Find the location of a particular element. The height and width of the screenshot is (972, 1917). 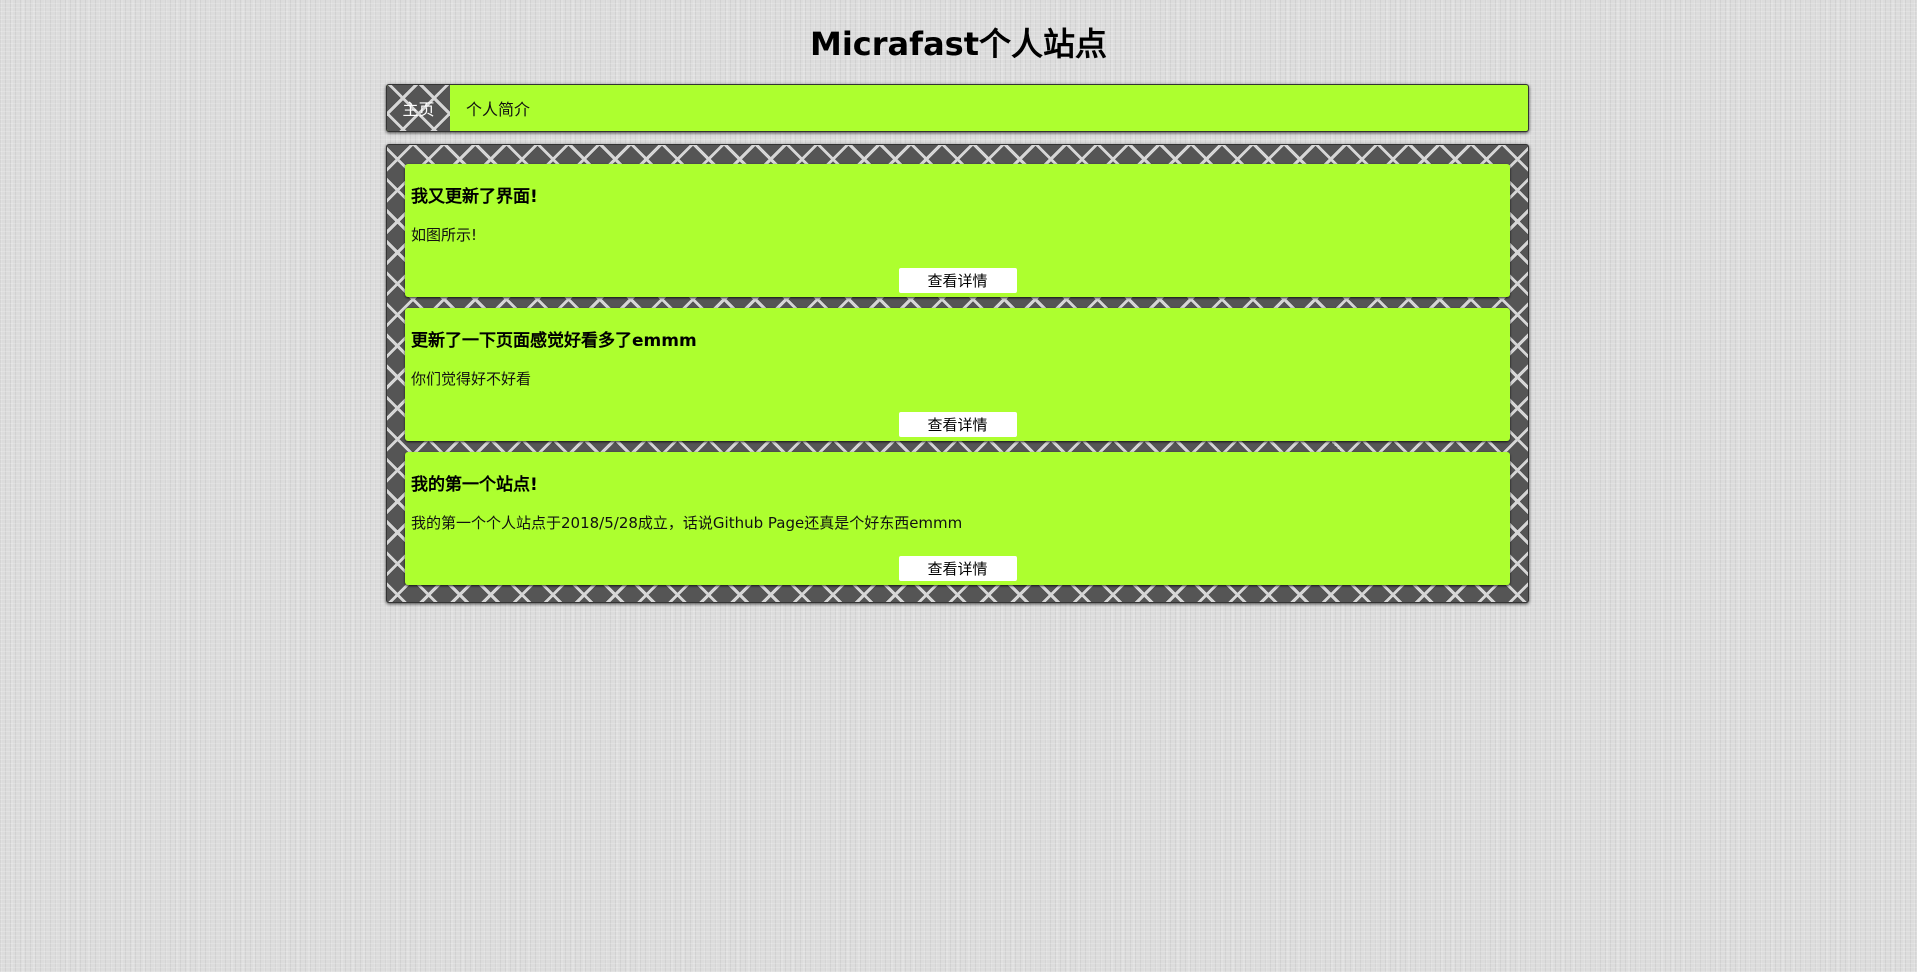

navbar: 主页 个人简介 is located at coordinates (957, 108).